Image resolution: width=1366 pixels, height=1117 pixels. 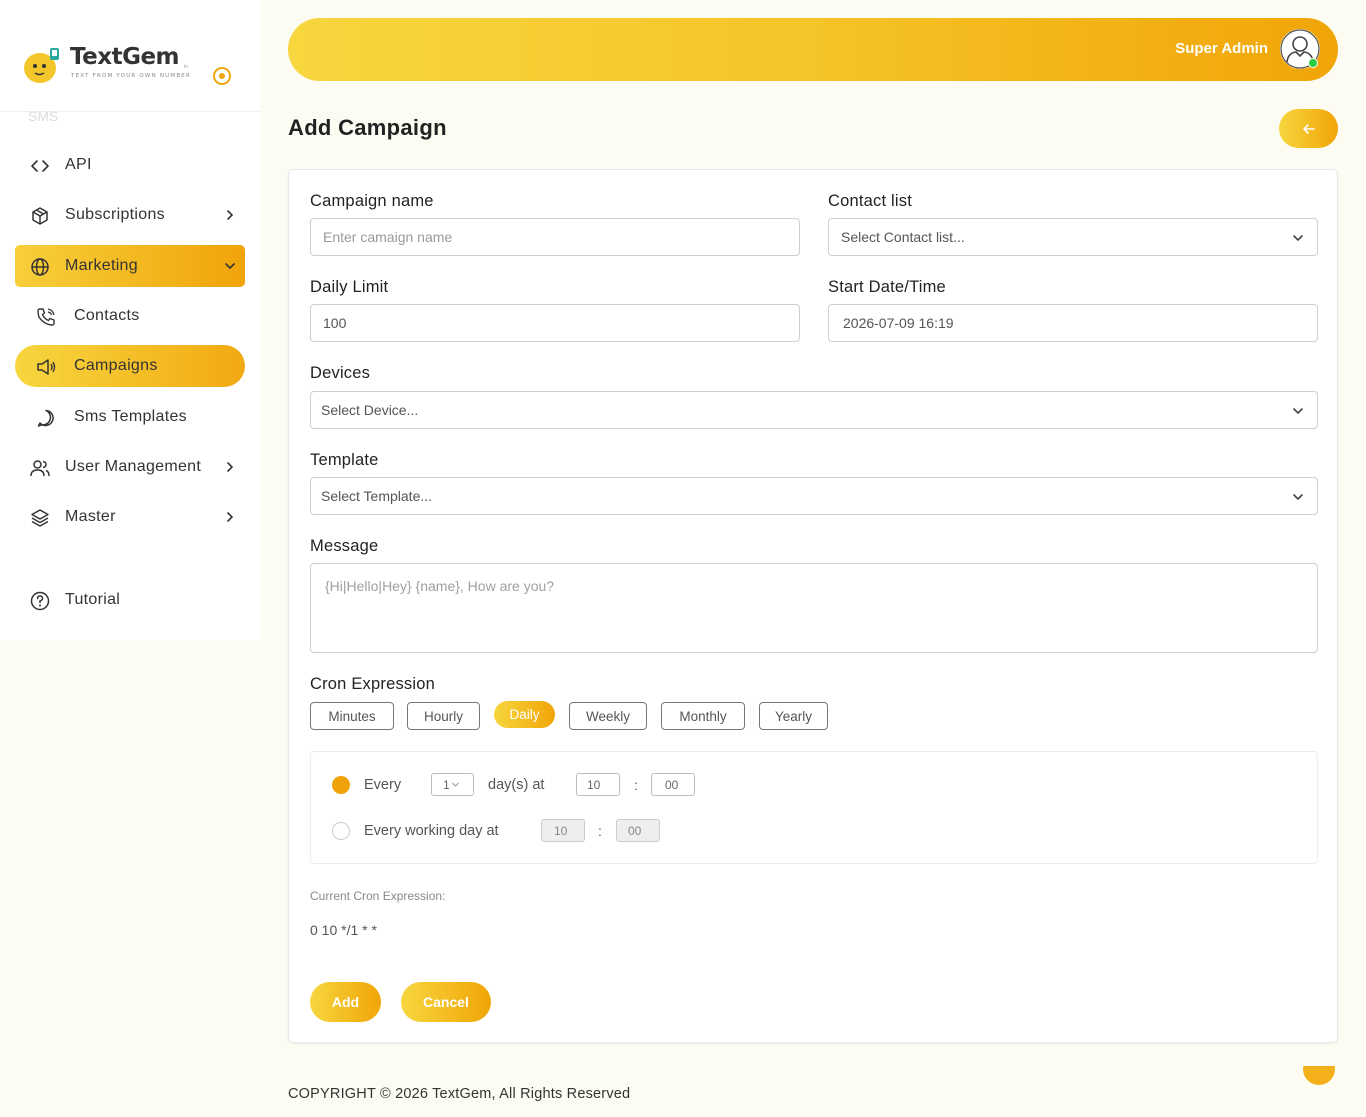 I want to click on cron-expression-label: Cron Expression, so click(x=372, y=684).